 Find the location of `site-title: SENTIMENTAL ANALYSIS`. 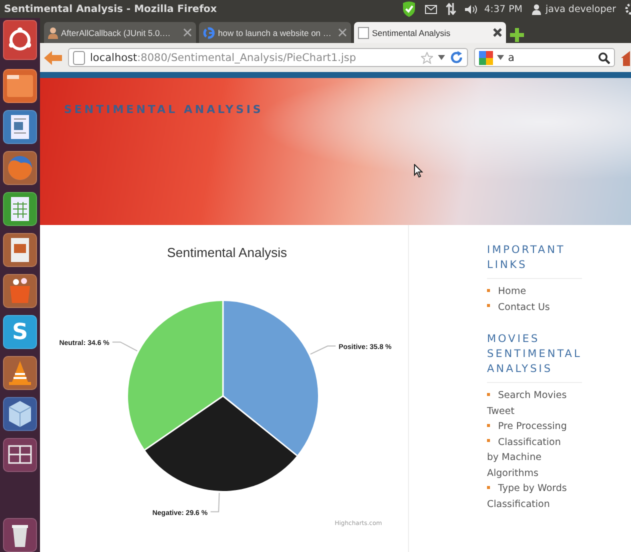

site-title: SENTIMENTAL ANALYSIS is located at coordinates (164, 109).